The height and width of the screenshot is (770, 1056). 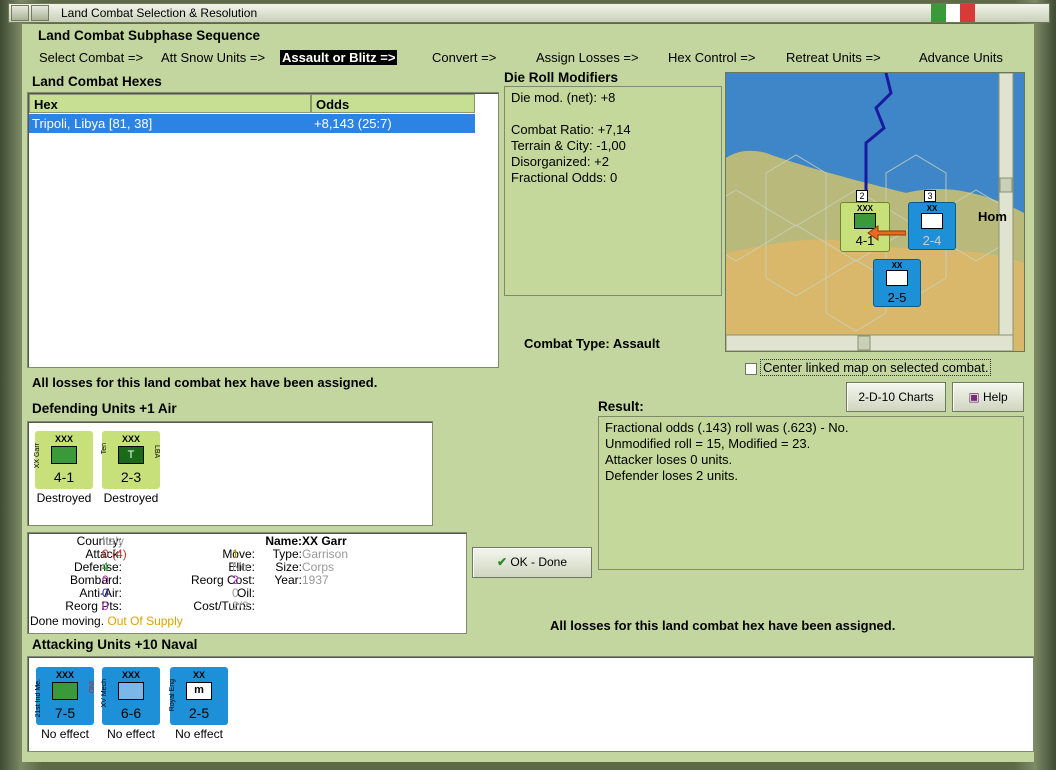 What do you see at coordinates (671, 475) in the screenshot?
I see `result-line: Defender loses 2 units.` at bounding box center [671, 475].